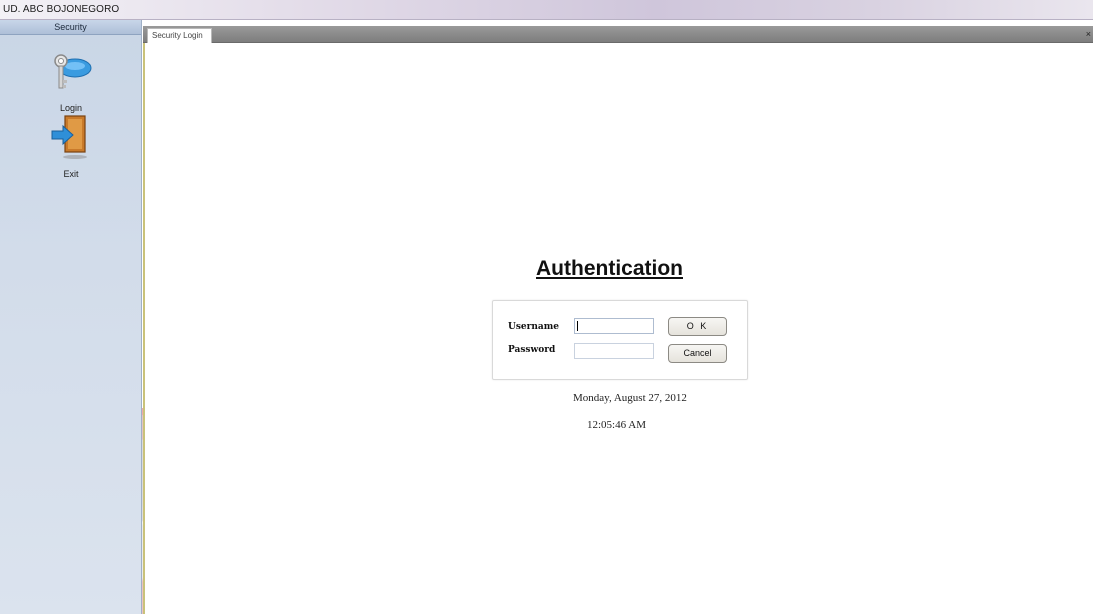  What do you see at coordinates (534, 327) in the screenshot?
I see `username-label: Username` at bounding box center [534, 327].